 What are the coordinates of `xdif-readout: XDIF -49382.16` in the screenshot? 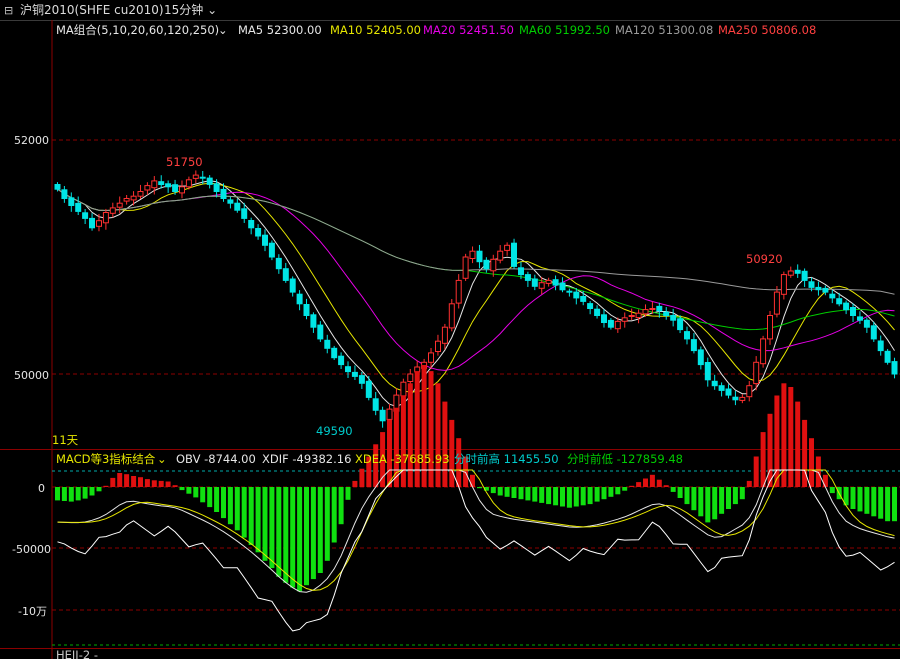 It's located at (306, 459).